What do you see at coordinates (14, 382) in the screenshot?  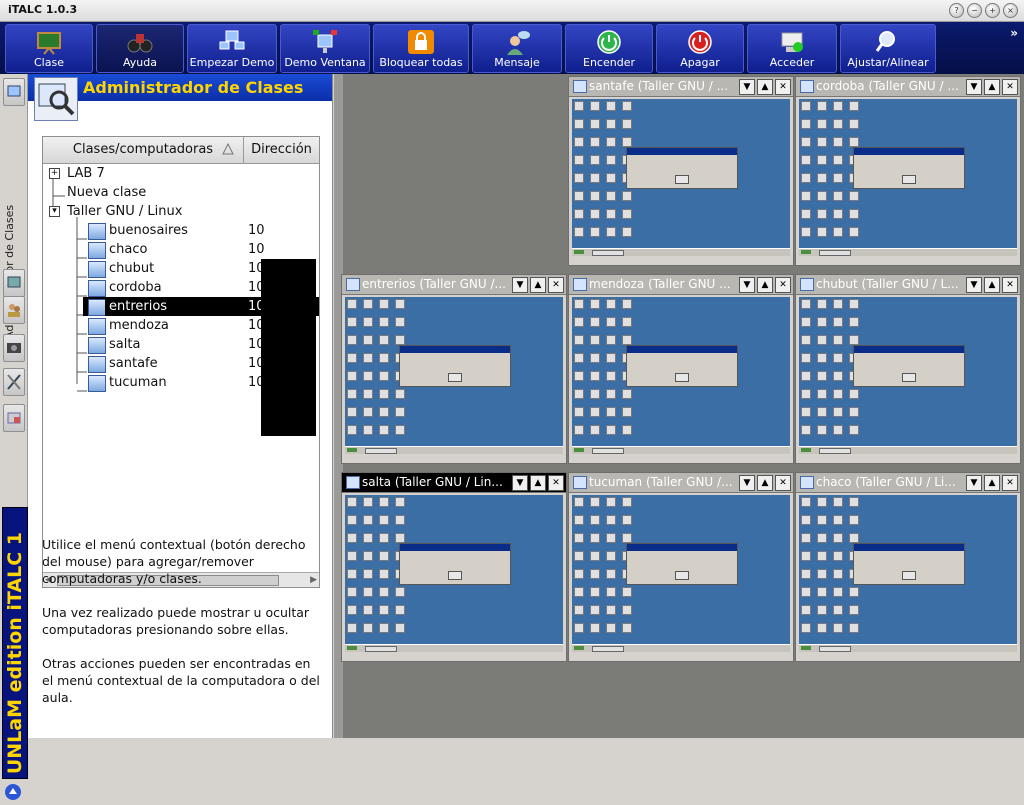 I see `sidebar-button-tools` at bounding box center [14, 382].